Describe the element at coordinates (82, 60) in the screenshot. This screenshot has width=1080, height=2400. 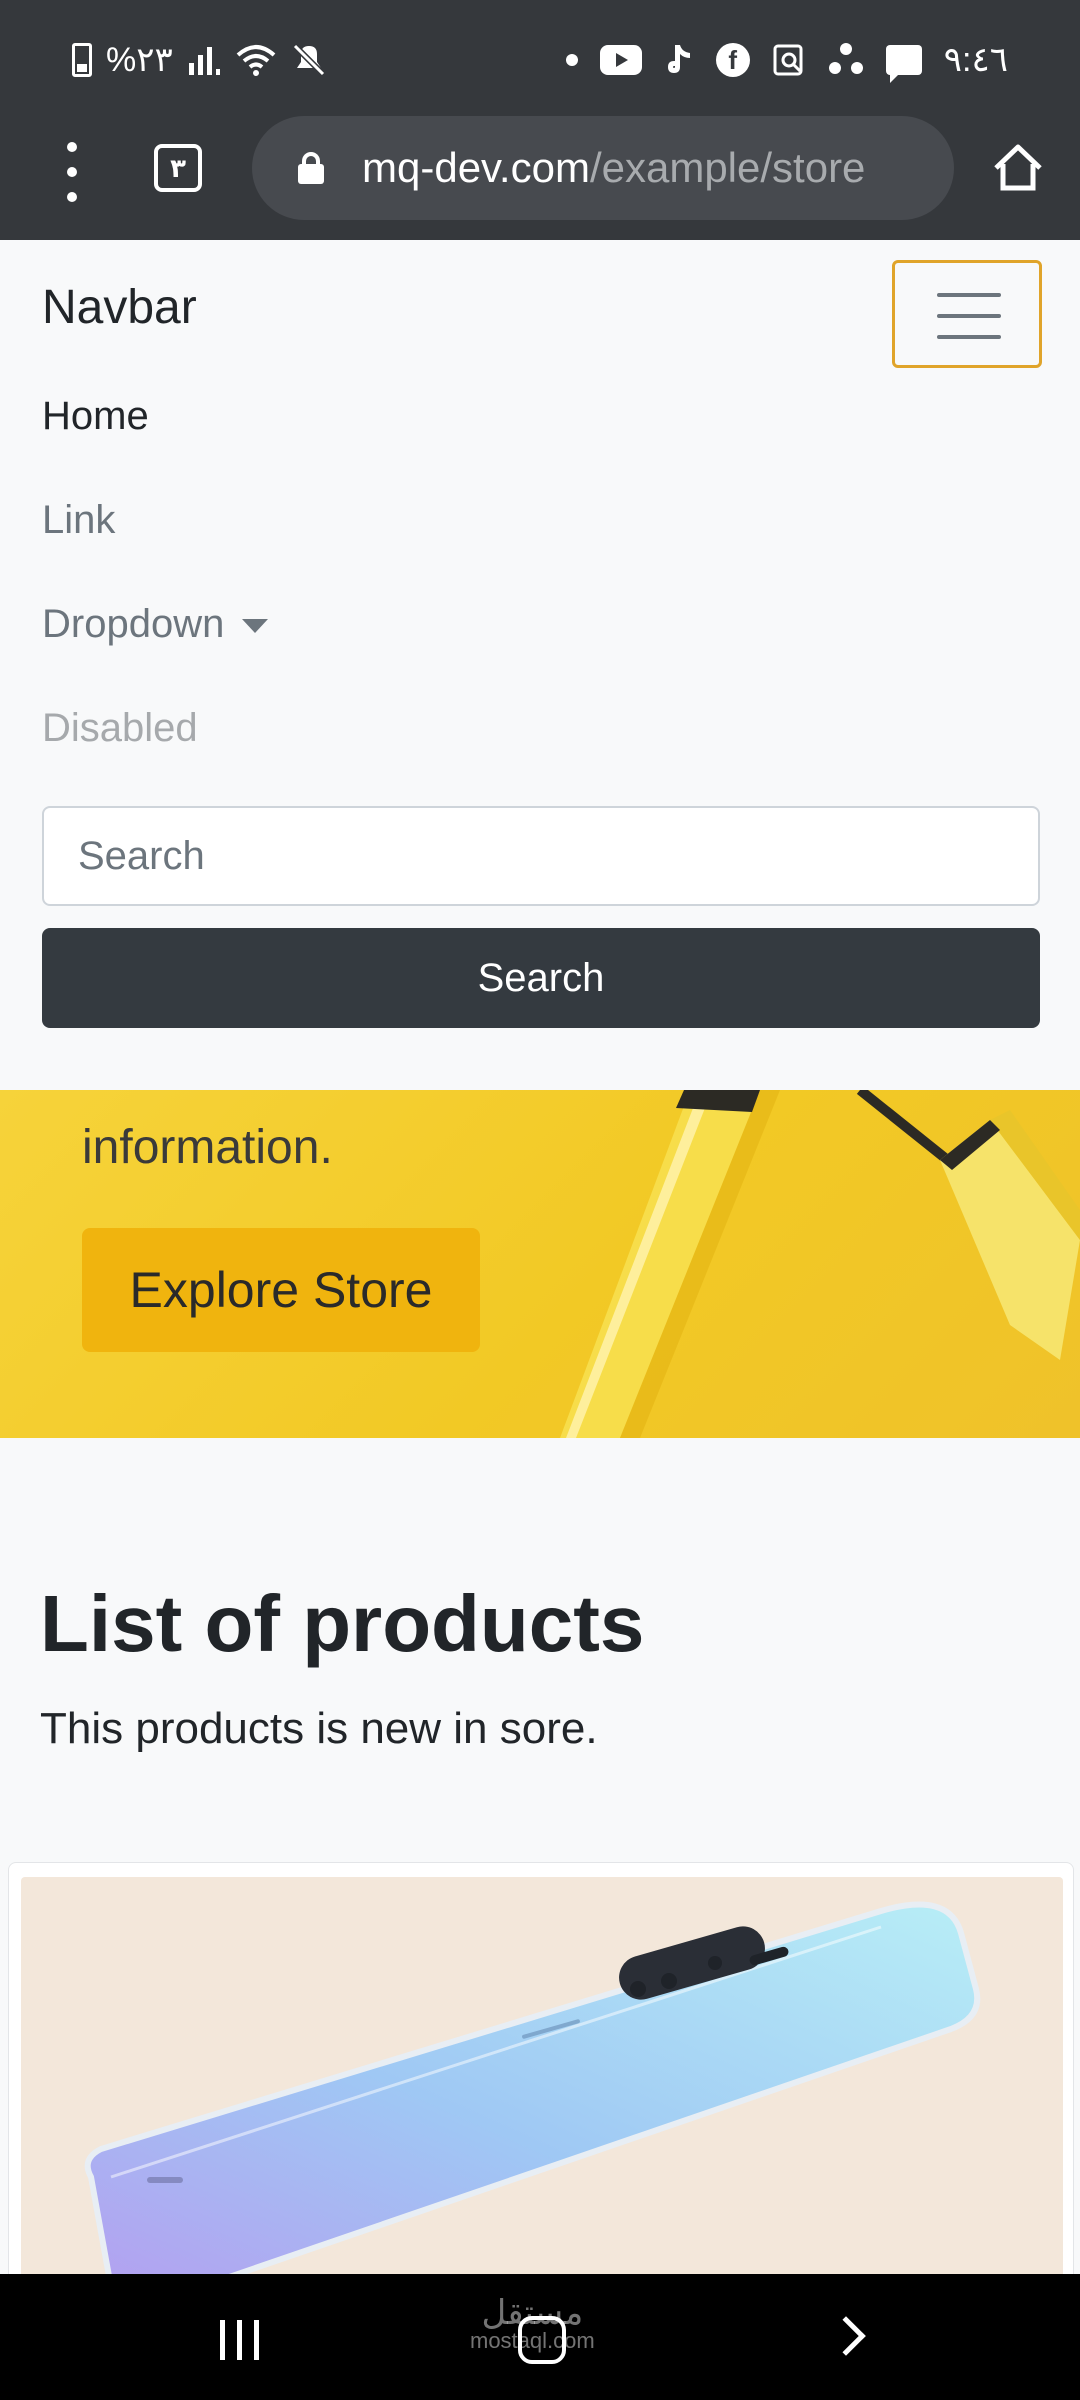
I see `battery-icon` at that location.